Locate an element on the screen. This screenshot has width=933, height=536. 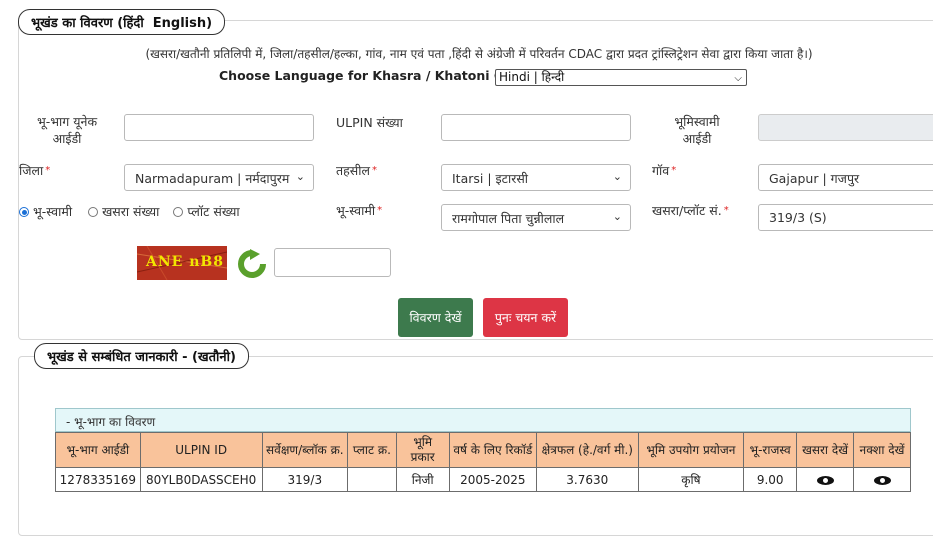
col-header: भू-भाग आईडी is located at coordinates (98, 450).